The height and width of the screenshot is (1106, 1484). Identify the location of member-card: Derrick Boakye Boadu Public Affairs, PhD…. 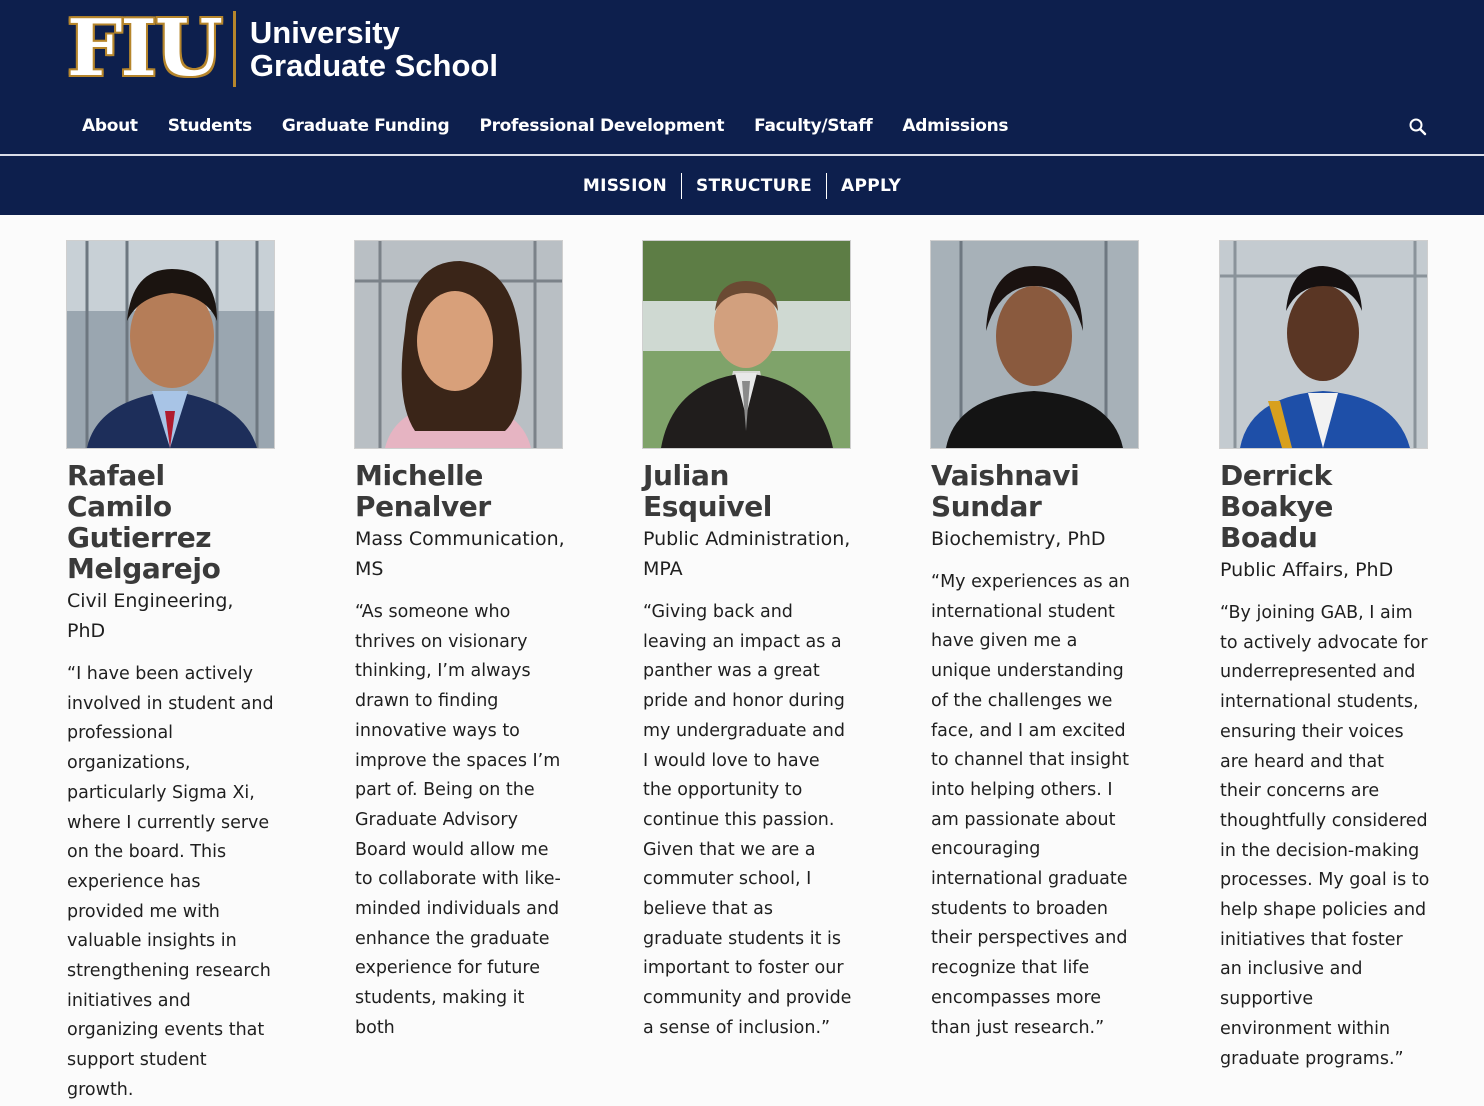
(1325, 657).